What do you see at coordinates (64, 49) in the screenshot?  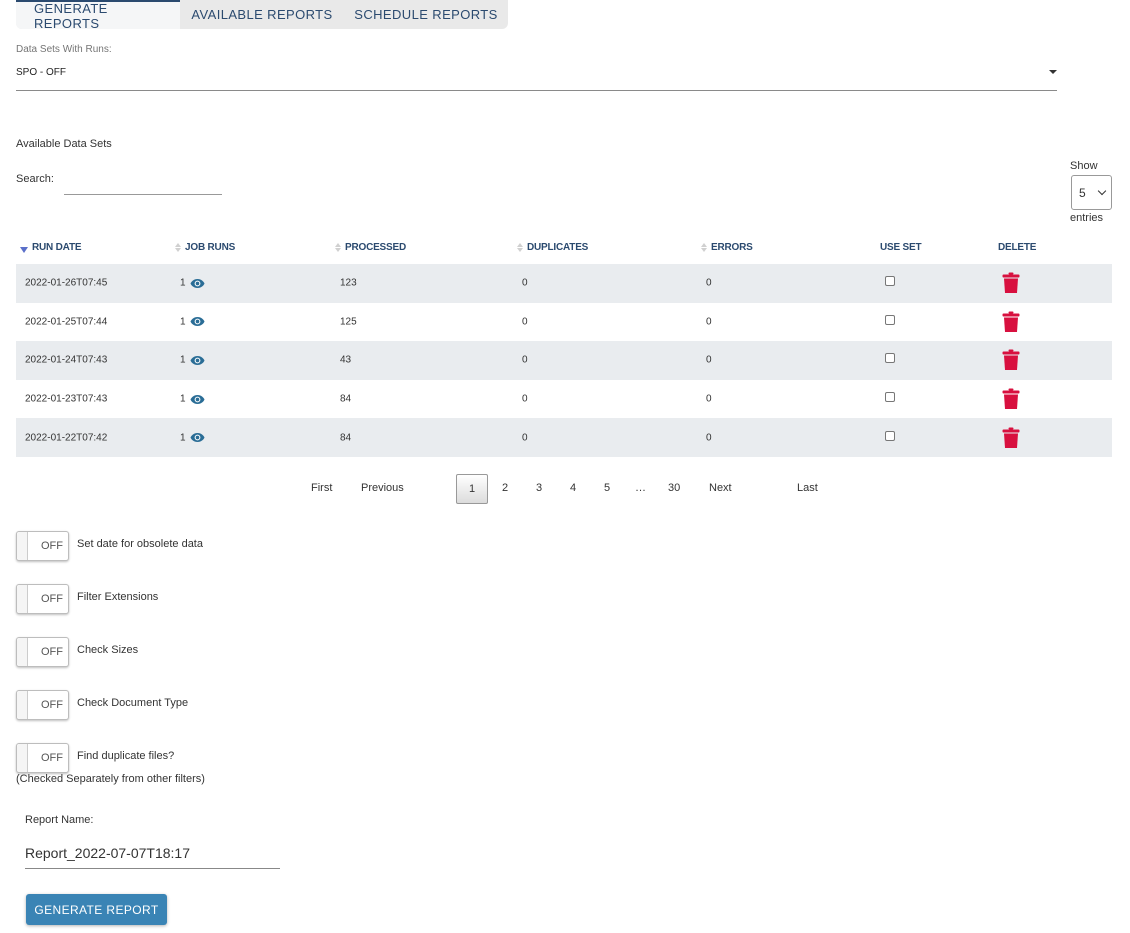 I see `dataset-select-label: Data Sets With Runs:` at bounding box center [64, 49].